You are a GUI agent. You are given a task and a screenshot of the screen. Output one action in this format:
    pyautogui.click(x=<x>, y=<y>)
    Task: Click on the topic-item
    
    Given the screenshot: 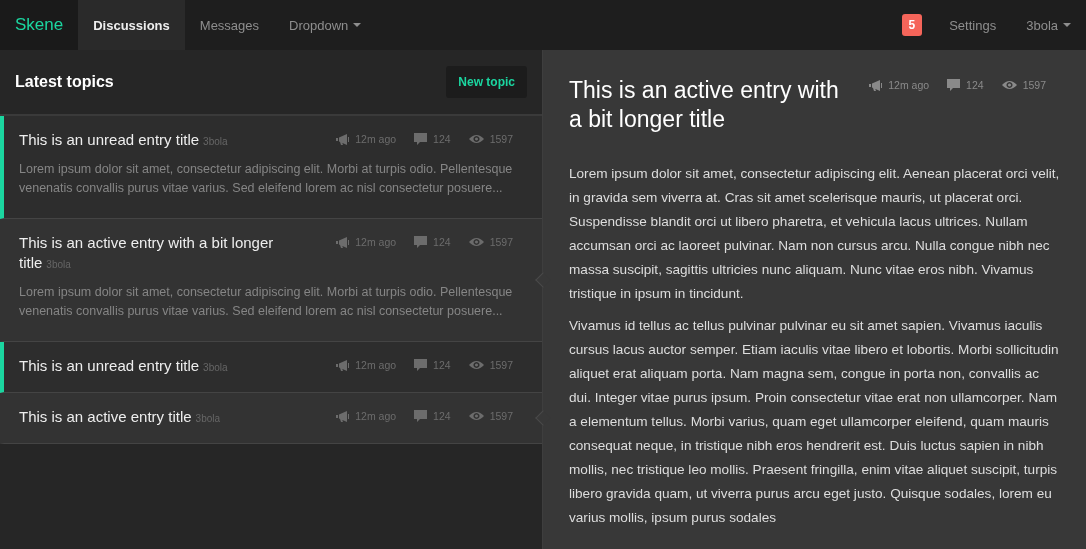 What is the action you would take?
    pyautogui.click(x=271, y=167)
    